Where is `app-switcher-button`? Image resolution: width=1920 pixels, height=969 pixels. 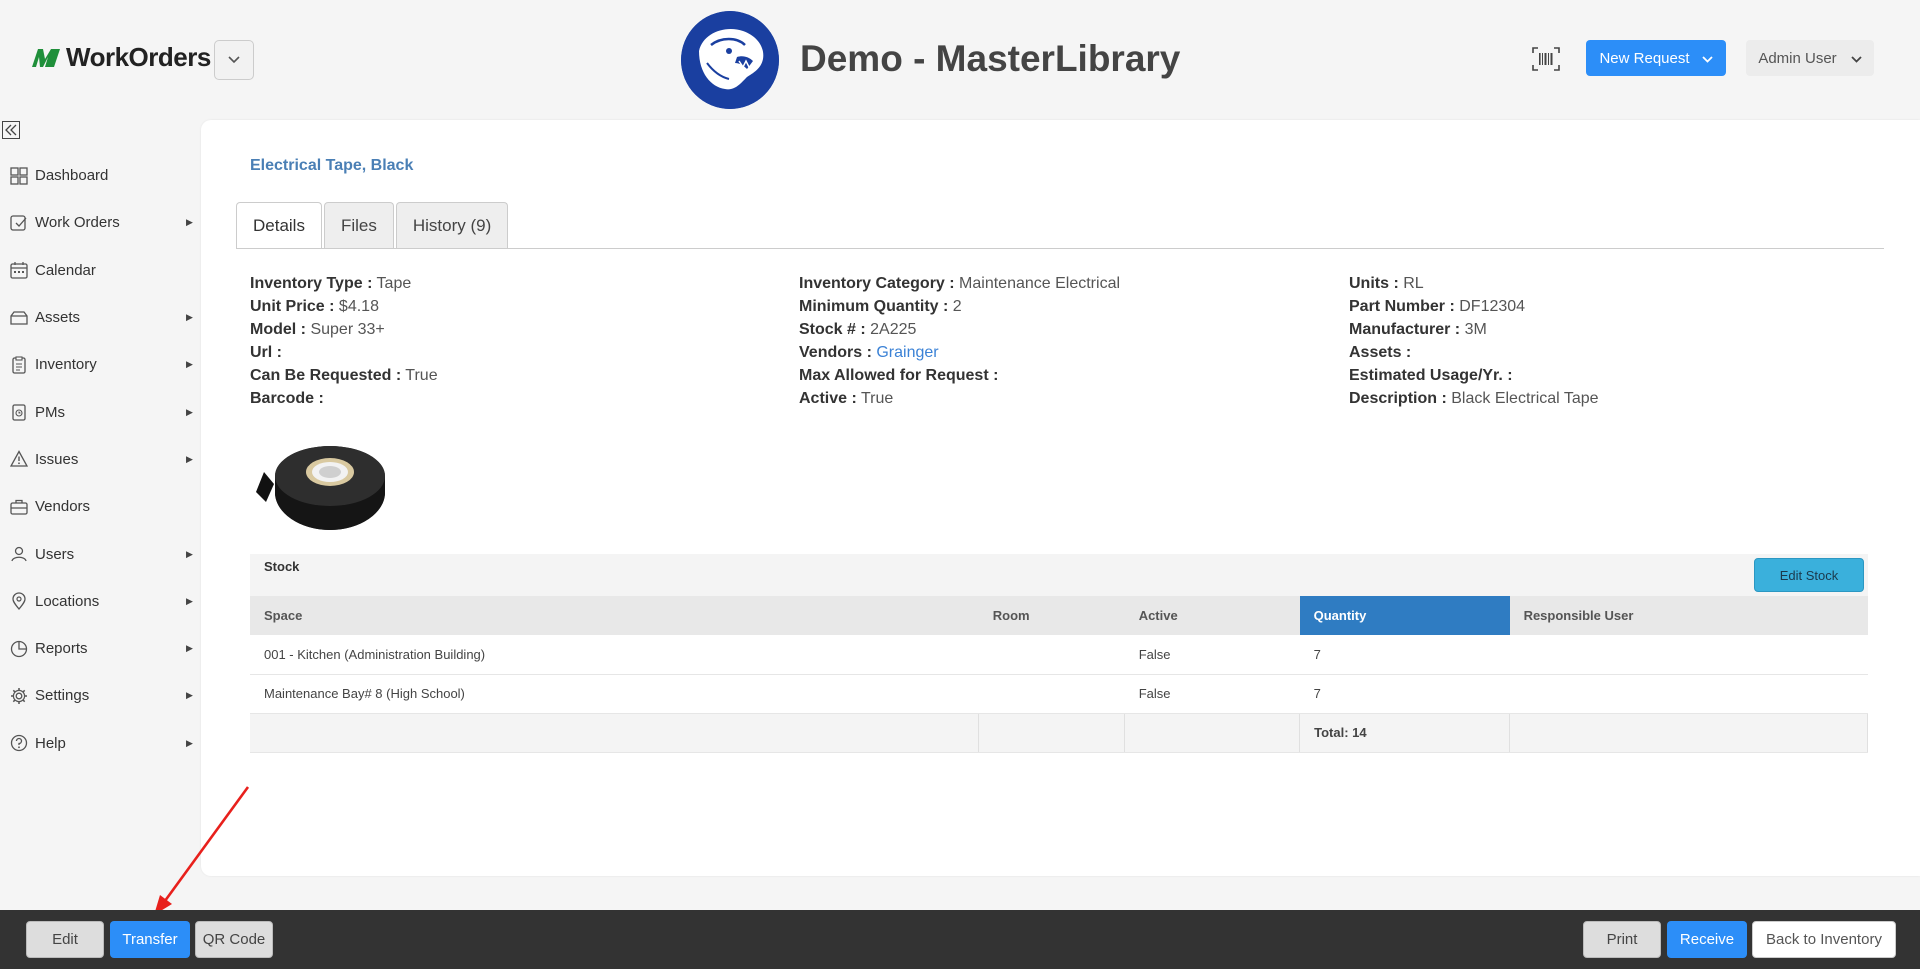
app-switcher-button is located at coordinates (234, 60).